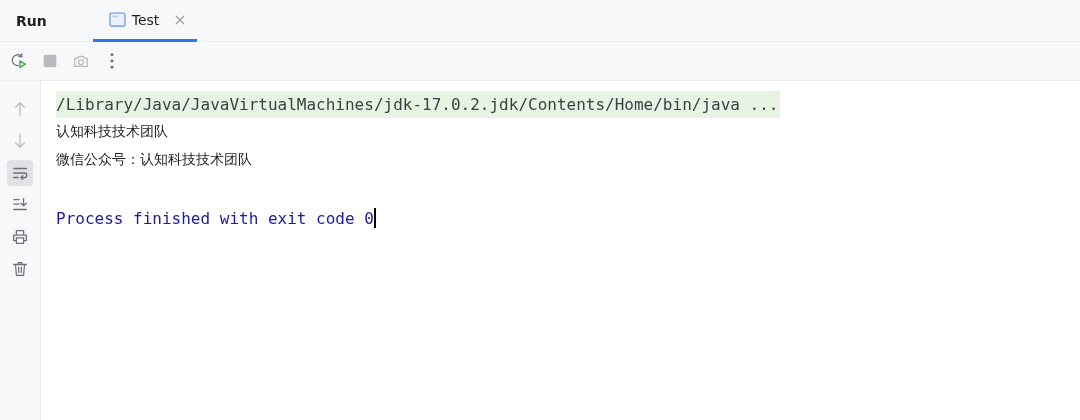 The image size is (1080, 420). Describe the element at coordinates (20, 173) in the screenshot. I see `soft-wrap-button` at that location.